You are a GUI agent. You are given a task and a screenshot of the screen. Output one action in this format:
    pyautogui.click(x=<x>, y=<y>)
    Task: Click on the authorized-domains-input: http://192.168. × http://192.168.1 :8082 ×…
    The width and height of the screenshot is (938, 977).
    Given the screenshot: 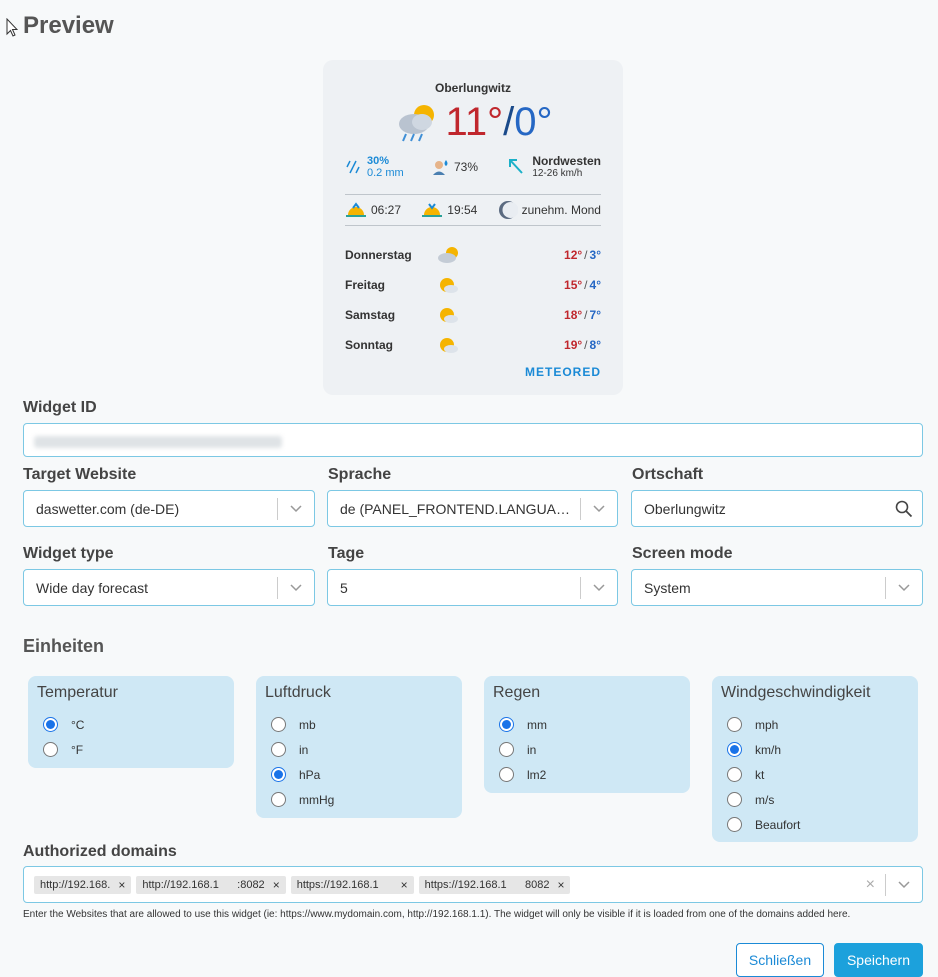 What is the action you would take?
    pyautogui.click(x=473, y=884)
    